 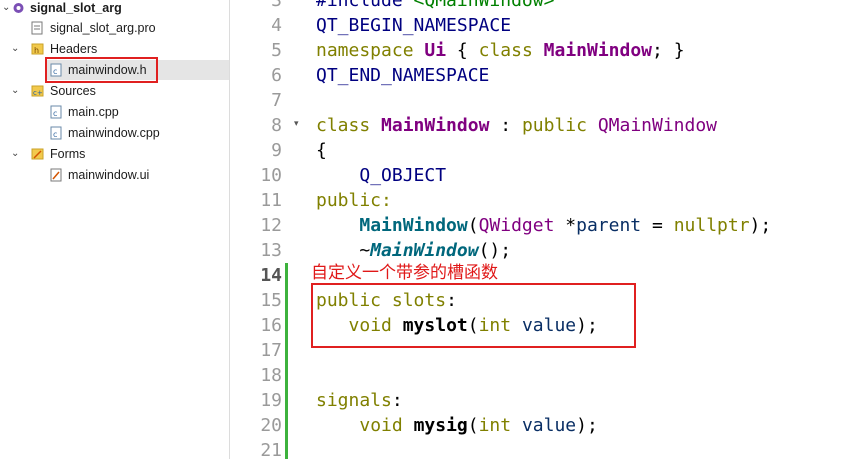 What do you see at coordinates (276, 25) in the screenshot?
I see `line-number: 4` at bounding box center [276, 25].